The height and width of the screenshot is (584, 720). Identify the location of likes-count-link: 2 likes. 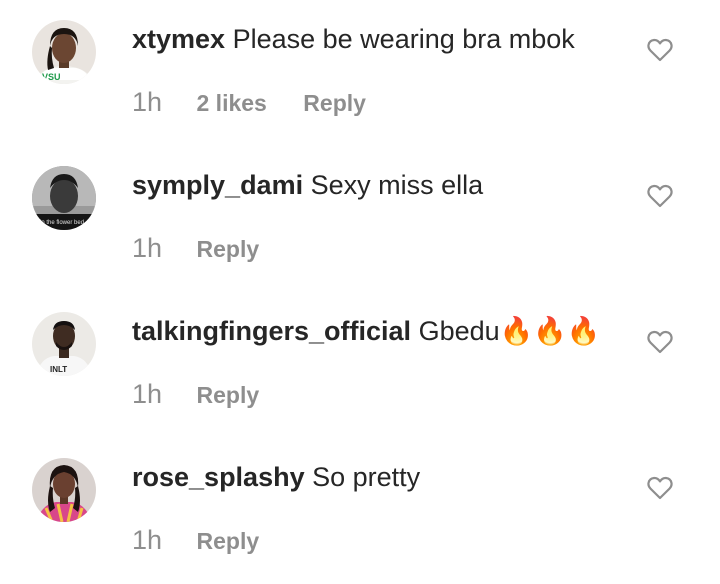
(232, 103).